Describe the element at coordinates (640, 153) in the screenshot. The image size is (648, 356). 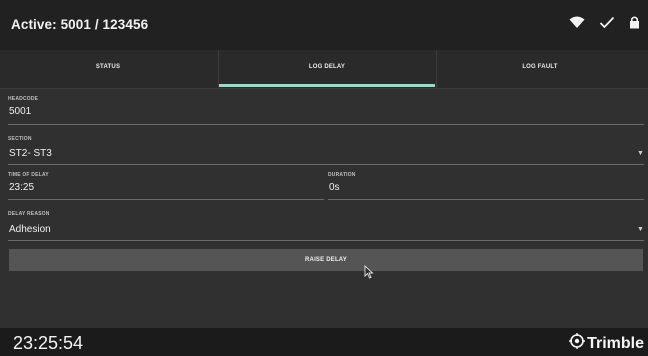
I see `section-chevron-down-icon: ▼` at that location.